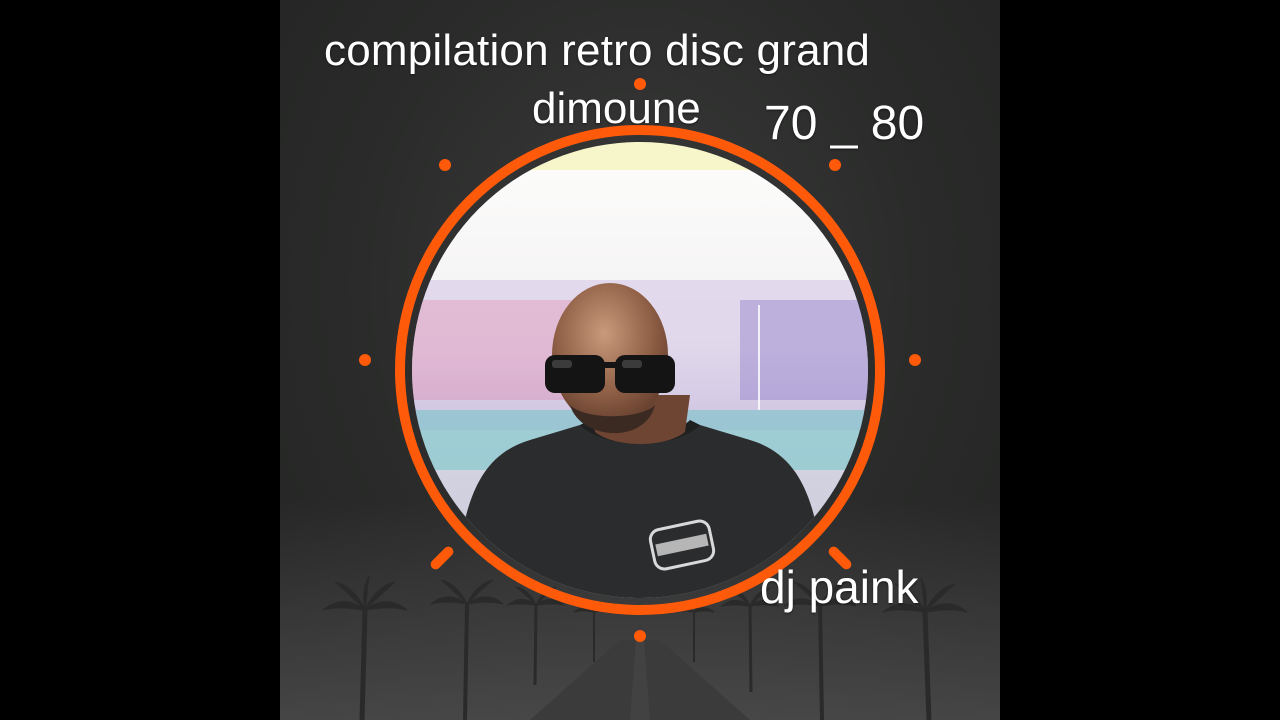 The height and width of the screenshot is (720, 1280). What do you see at coordinates (640, 680) in the screenshot?
I see `road-silhouette` at bounding box center [640, 680].